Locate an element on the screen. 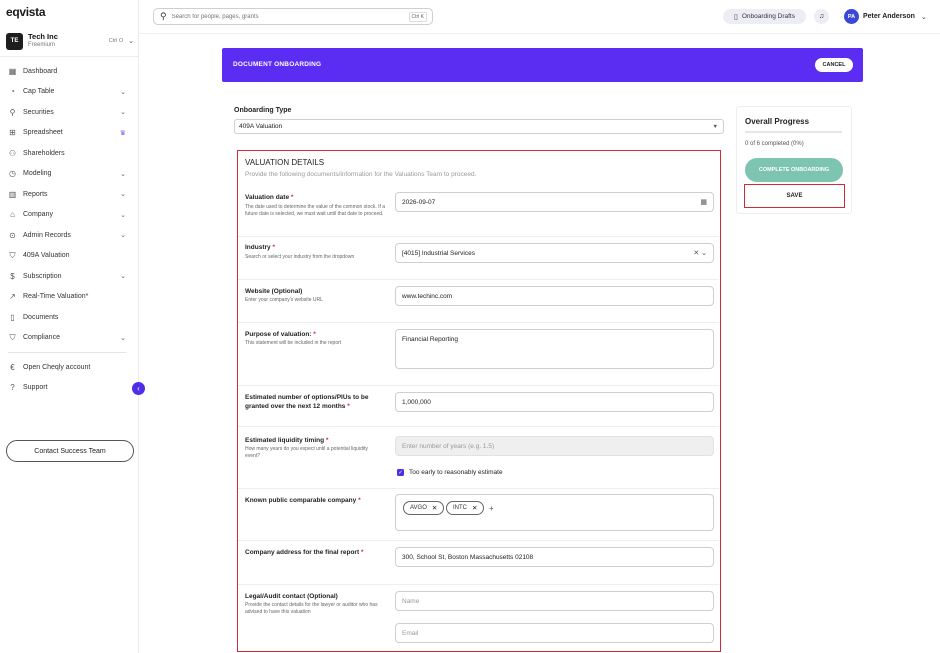 This screenshot has width=940, height=653. search-input is located at coordinates (276, 16).